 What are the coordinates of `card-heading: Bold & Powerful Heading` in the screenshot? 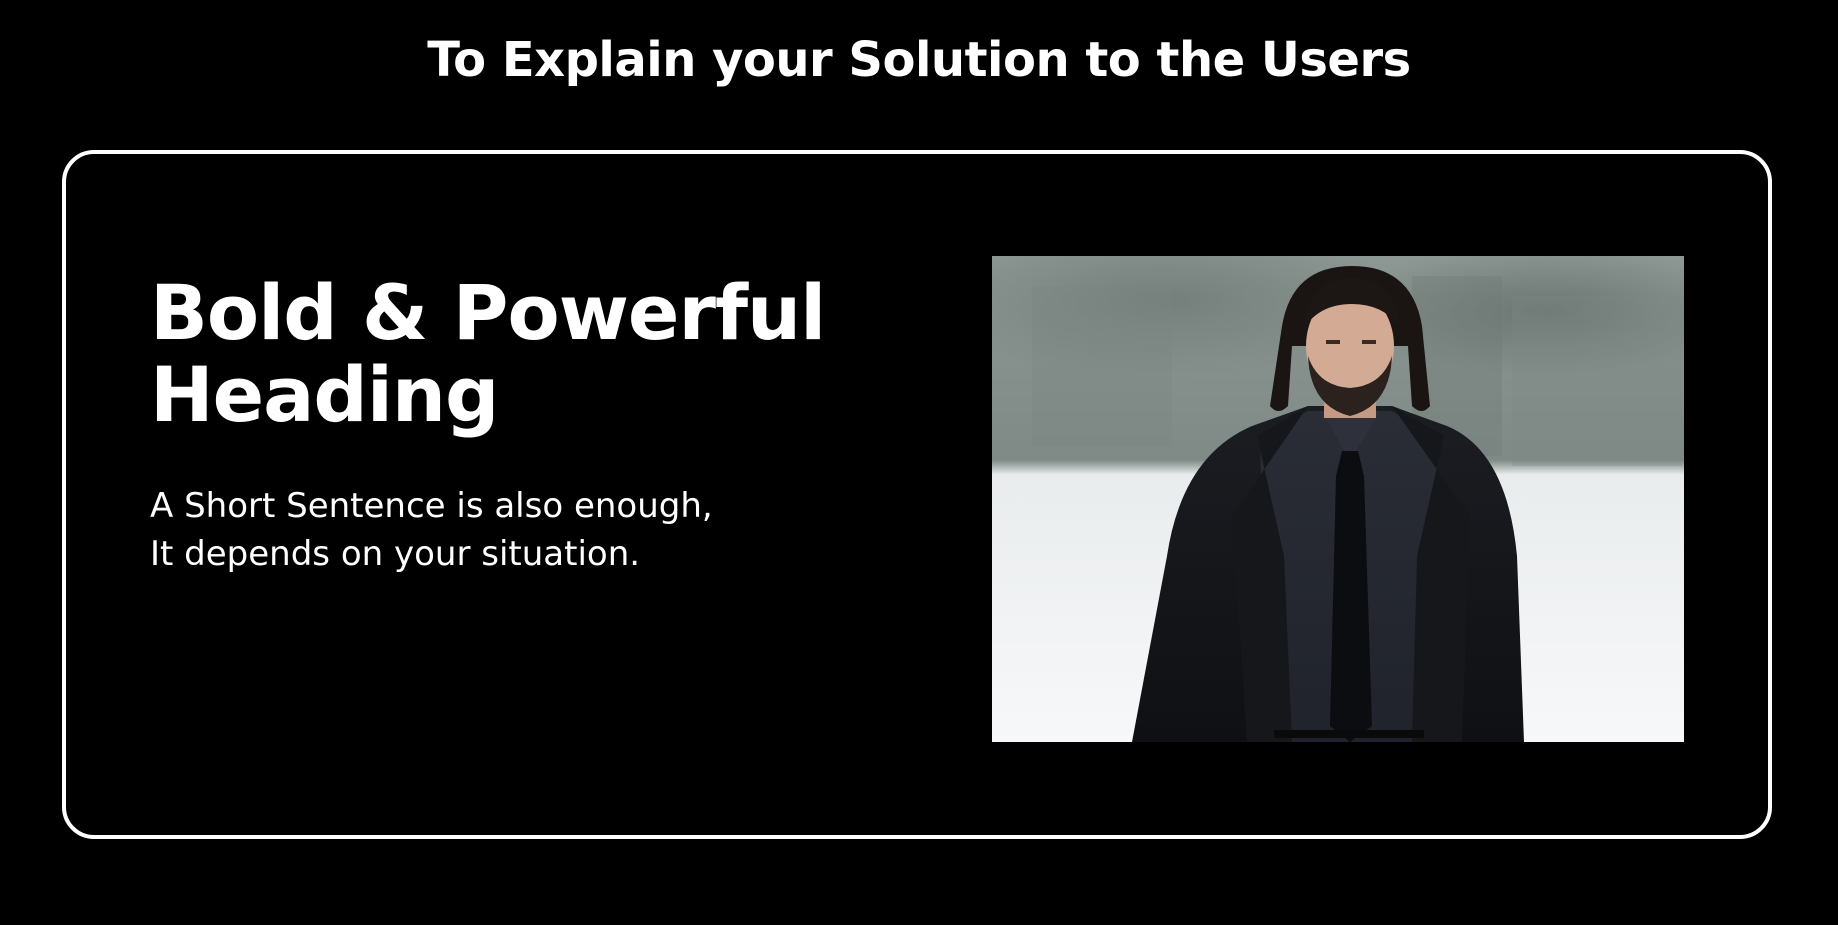 It's located at (530, 354).